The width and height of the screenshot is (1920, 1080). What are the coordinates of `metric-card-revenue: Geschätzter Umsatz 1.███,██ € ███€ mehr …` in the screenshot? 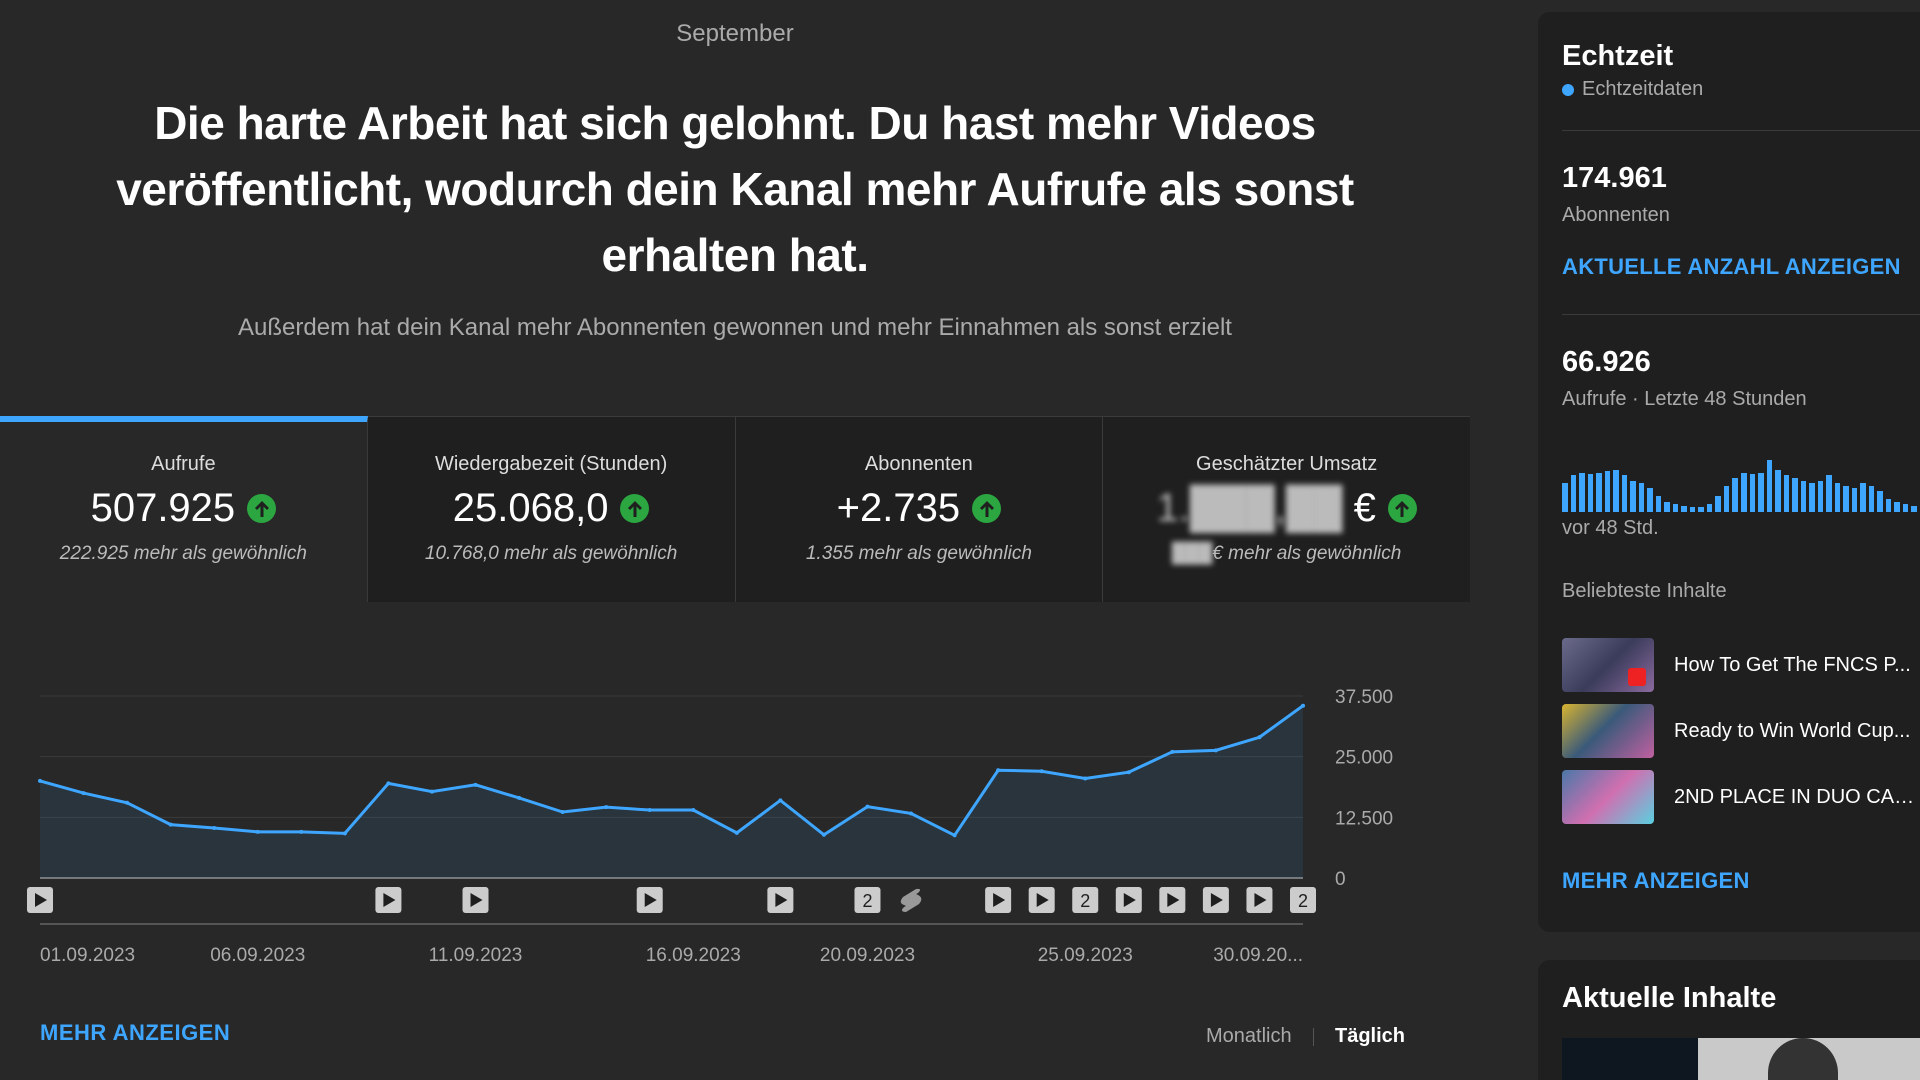 It's located at (1286, 509).